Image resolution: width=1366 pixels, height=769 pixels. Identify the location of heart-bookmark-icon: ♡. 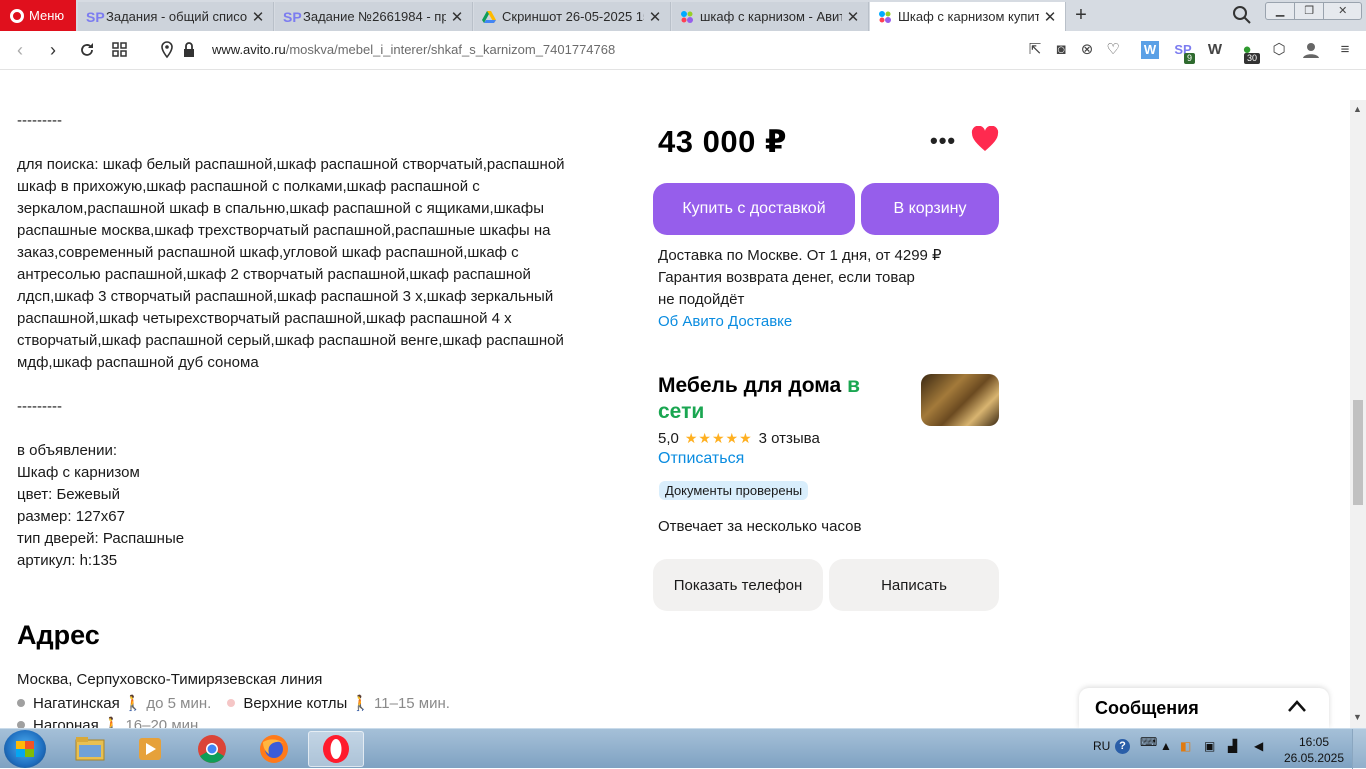
(1113, 50).